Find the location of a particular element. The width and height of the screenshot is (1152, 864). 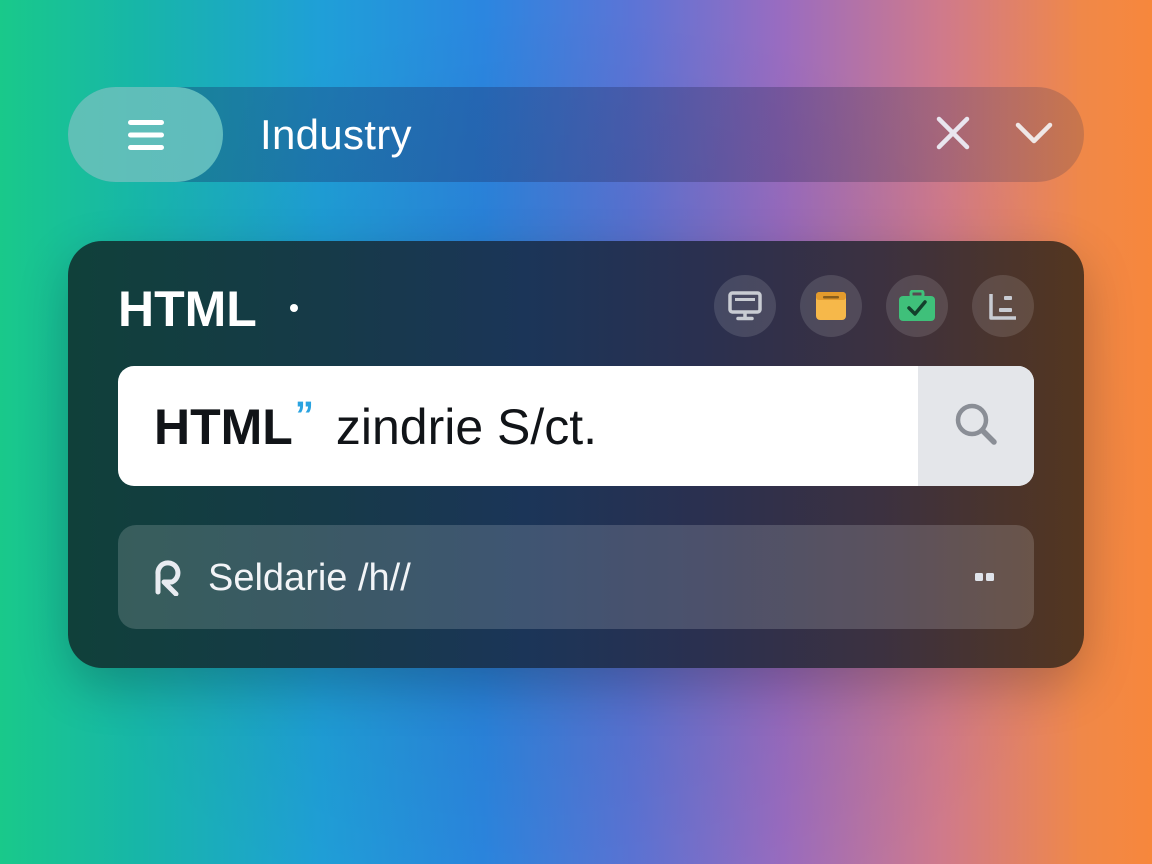

search-icon is located at coordinates (976, 426).